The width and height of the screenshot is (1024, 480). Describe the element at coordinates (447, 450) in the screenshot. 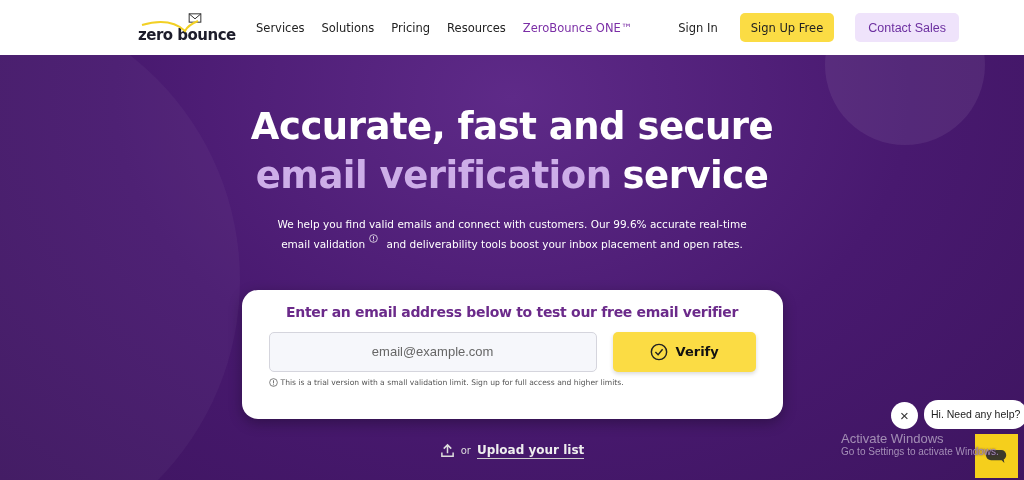

I see `upload-icon` at that location.